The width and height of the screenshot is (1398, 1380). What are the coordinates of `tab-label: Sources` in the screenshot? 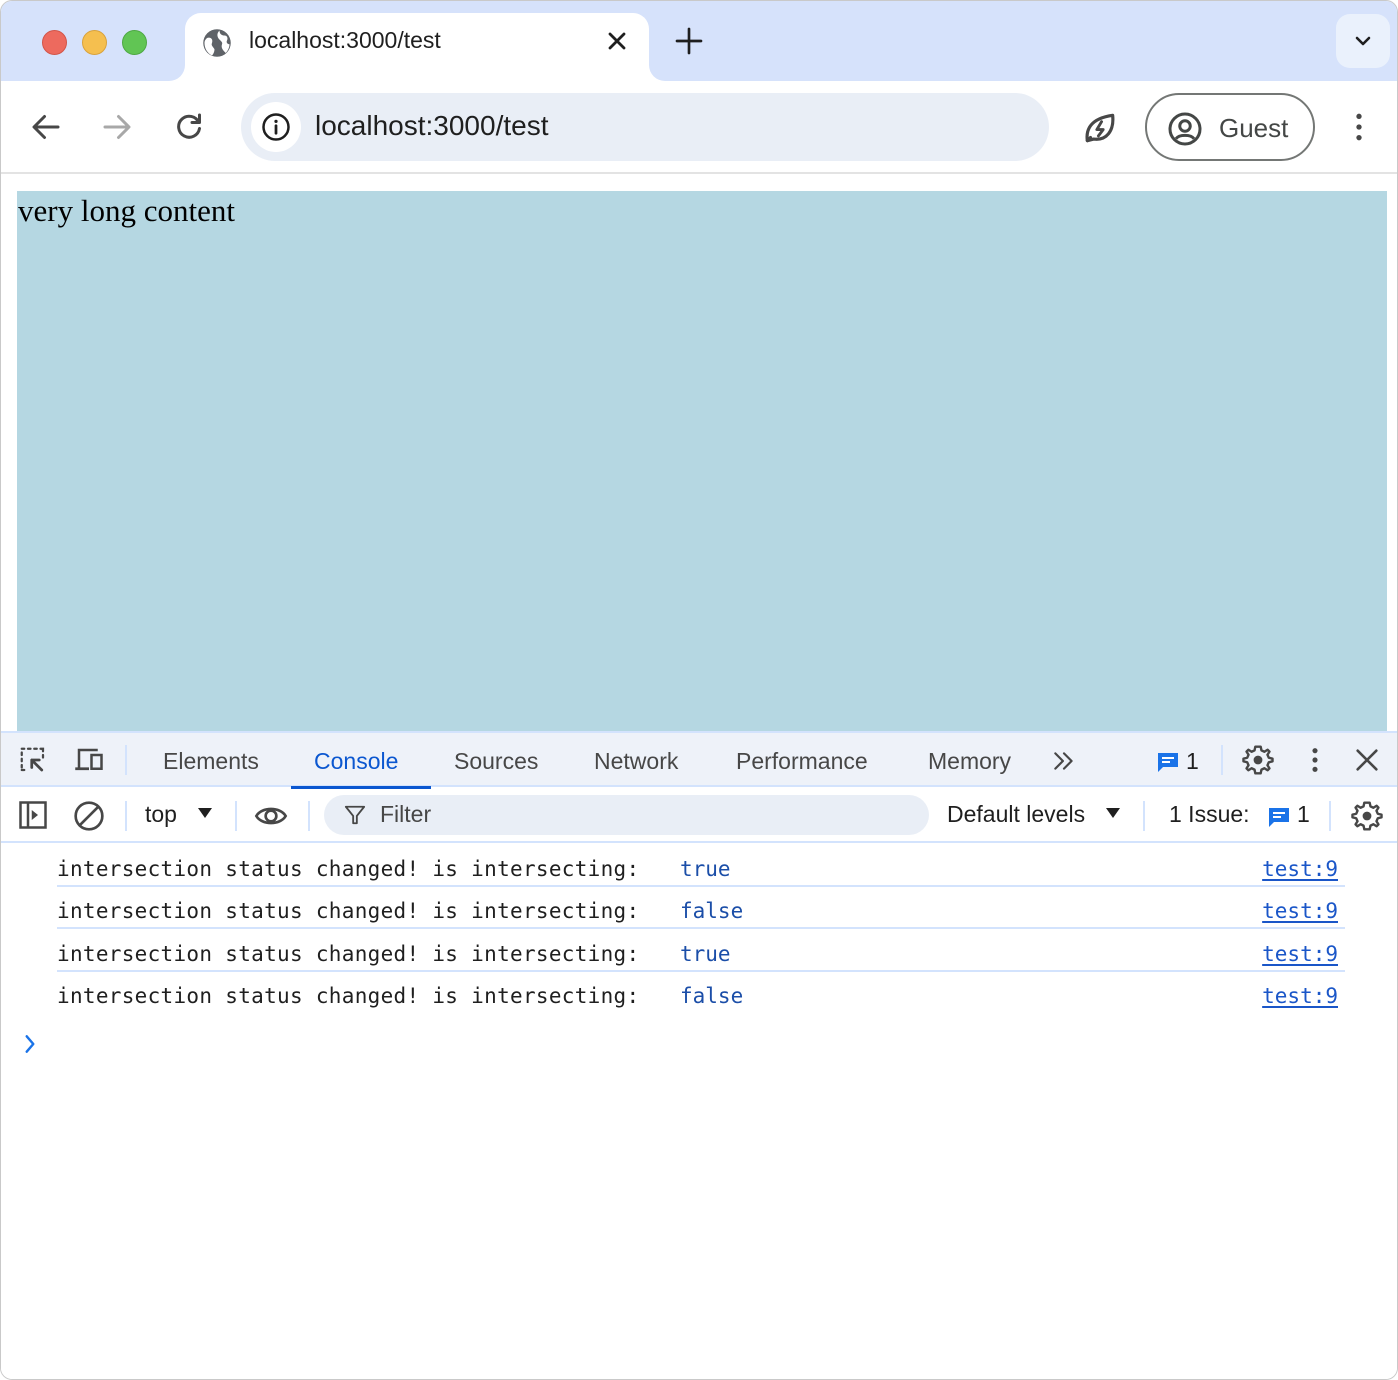 It's located at (496, 761).